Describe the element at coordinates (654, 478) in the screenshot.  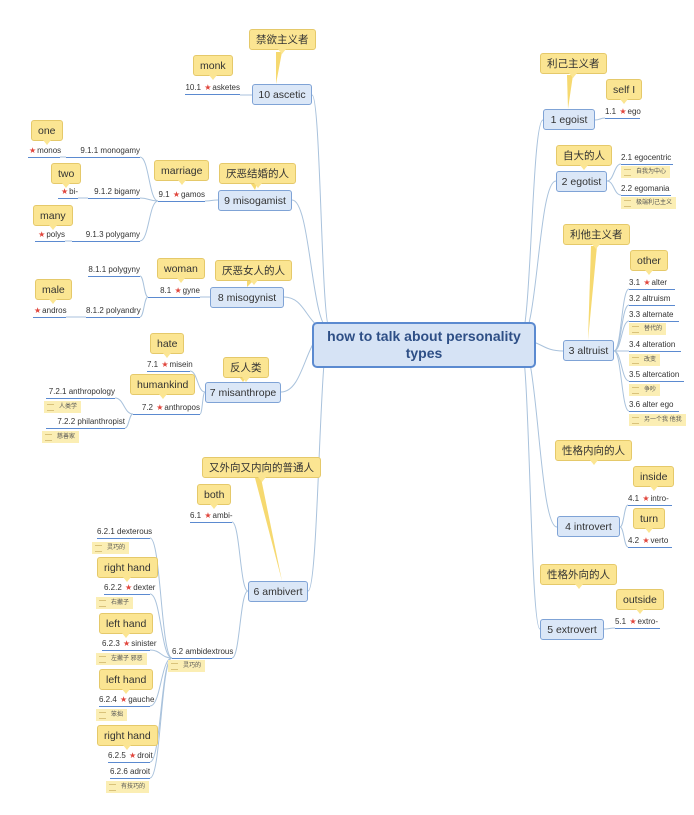
I see `callout-label: inside` at that location.